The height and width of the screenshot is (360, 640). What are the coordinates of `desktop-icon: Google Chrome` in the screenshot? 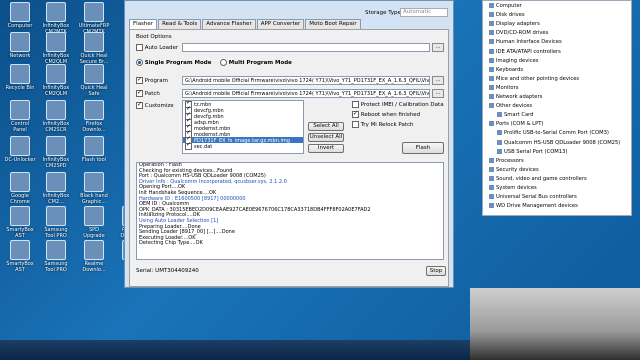 It's located at (20, 188).